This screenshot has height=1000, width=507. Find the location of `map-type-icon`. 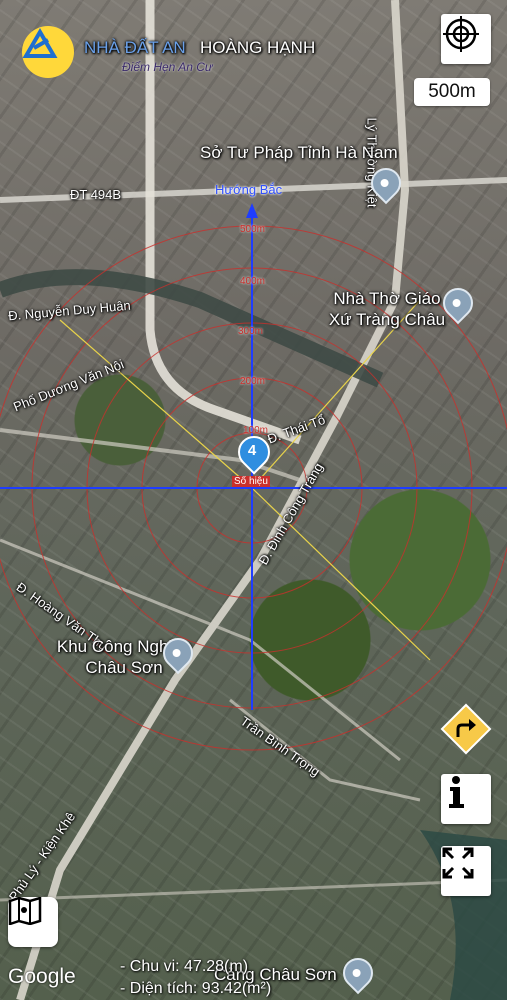

map-type-icon is located at coordinates (25, 911).